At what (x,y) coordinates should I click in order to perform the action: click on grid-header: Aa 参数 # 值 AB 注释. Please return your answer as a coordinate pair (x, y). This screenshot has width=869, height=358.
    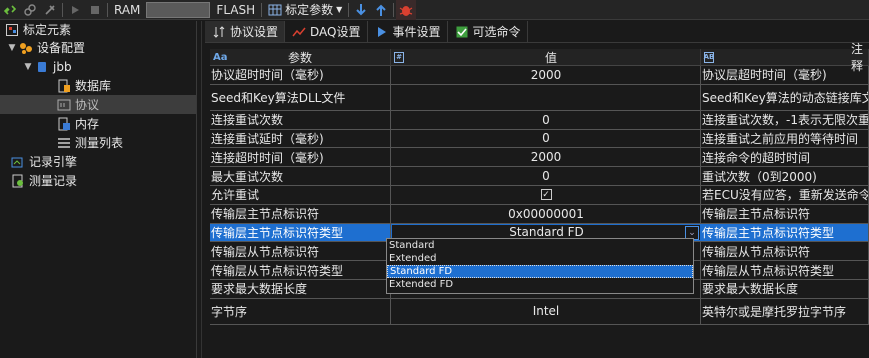
    Looking at the image, I should click on (539, 57).